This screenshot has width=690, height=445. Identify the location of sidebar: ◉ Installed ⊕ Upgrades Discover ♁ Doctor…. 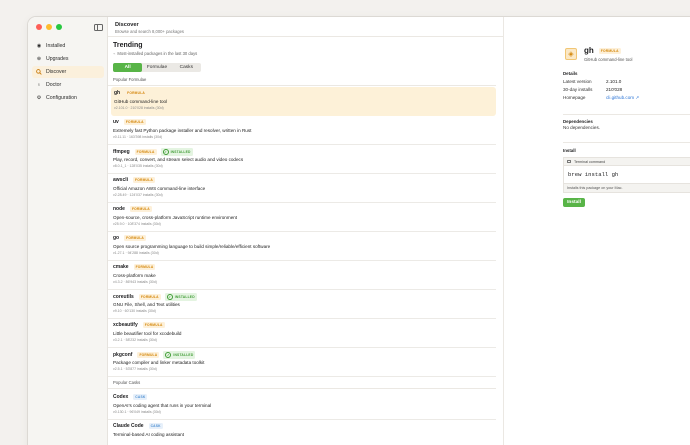
(68, 231).